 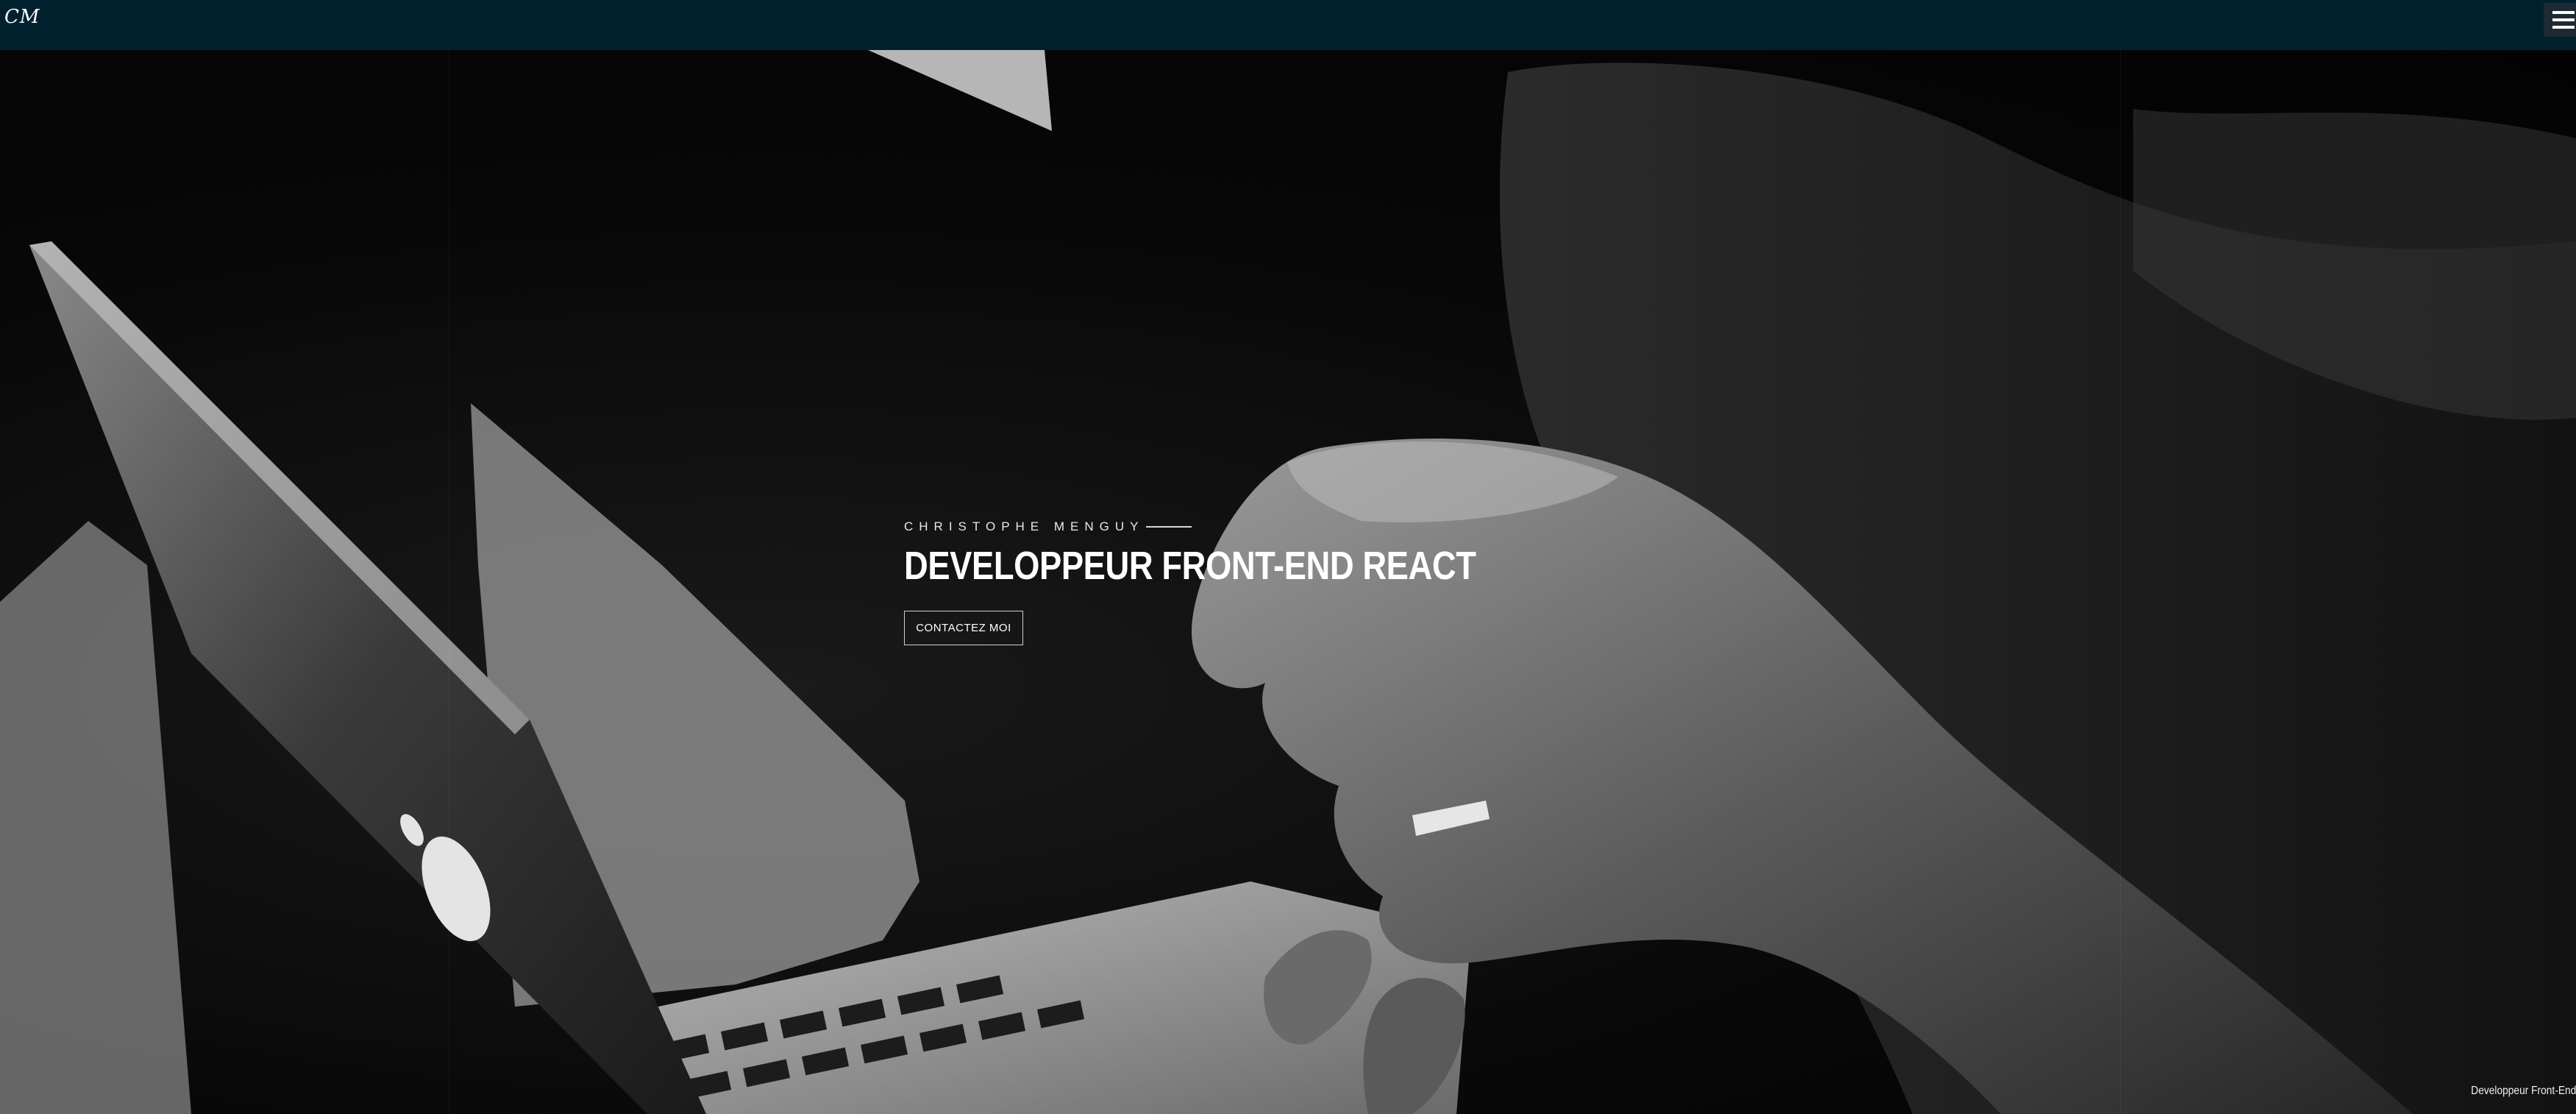 What do you see at coordinates (1168, 527) in the screenshot?
I see `eyebrow-divider` at bounding box center [1168, 527].